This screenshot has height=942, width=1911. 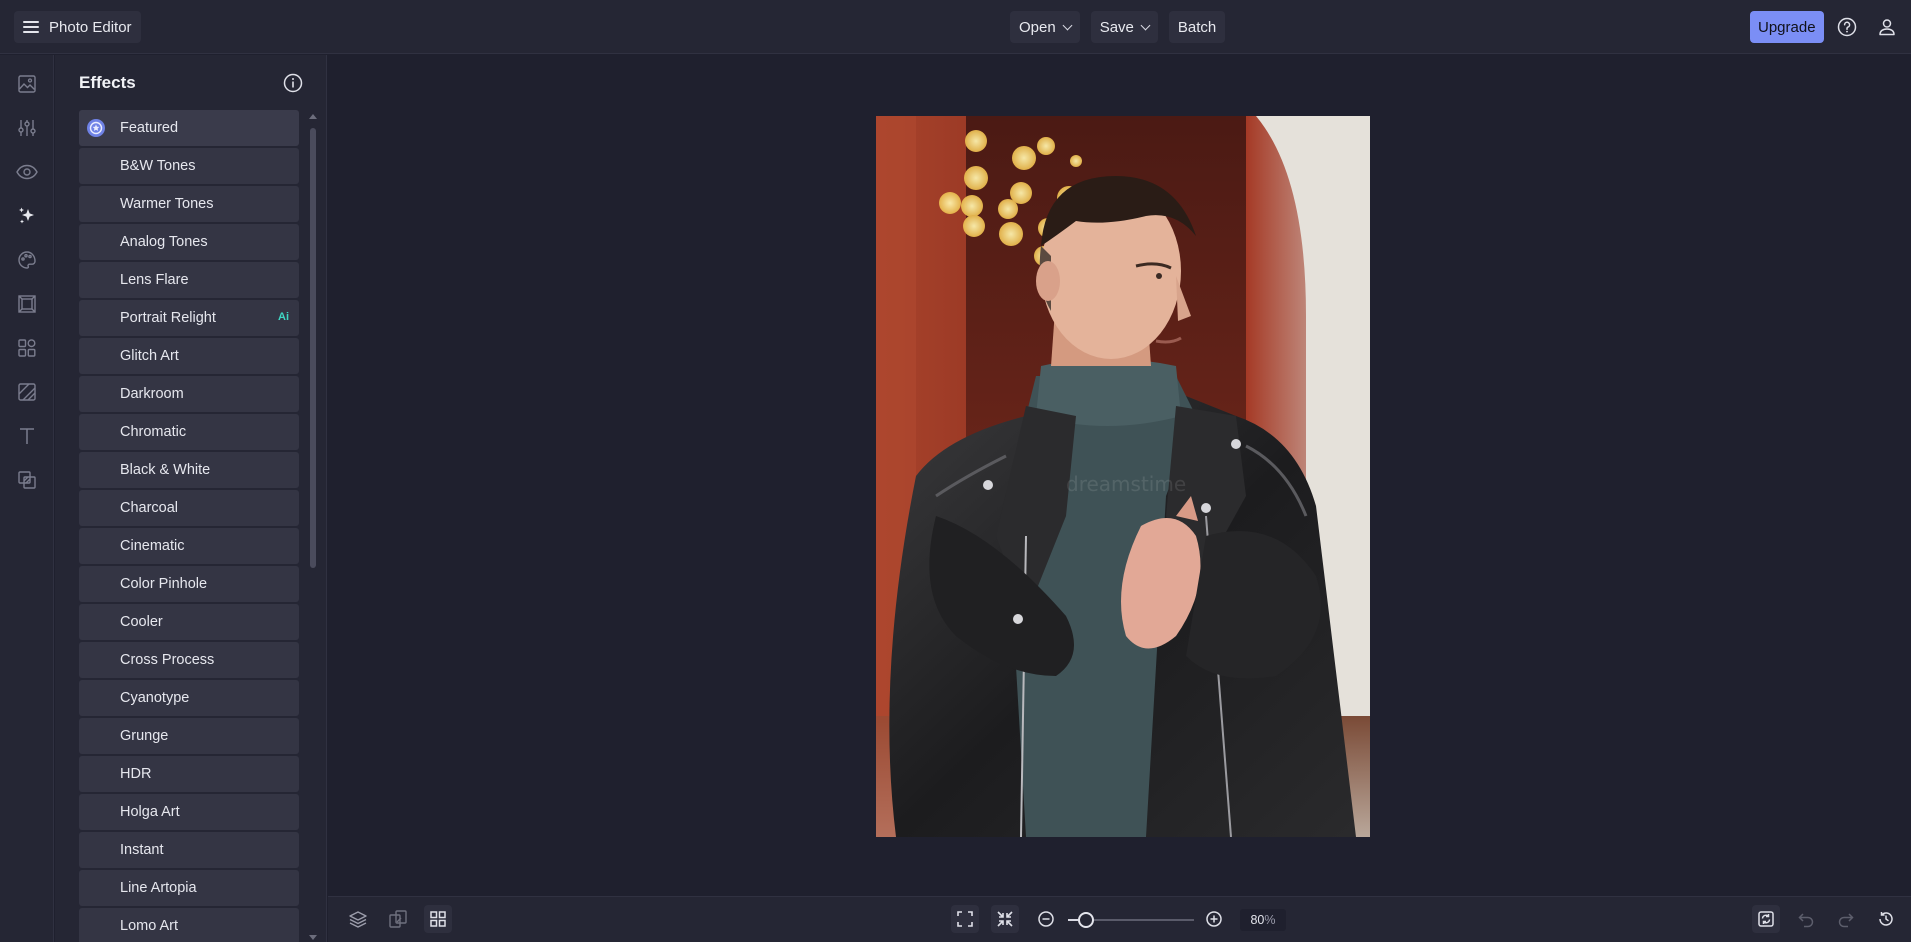 I want to click on effect-item: Darkroom, so click(x=189, y=394).